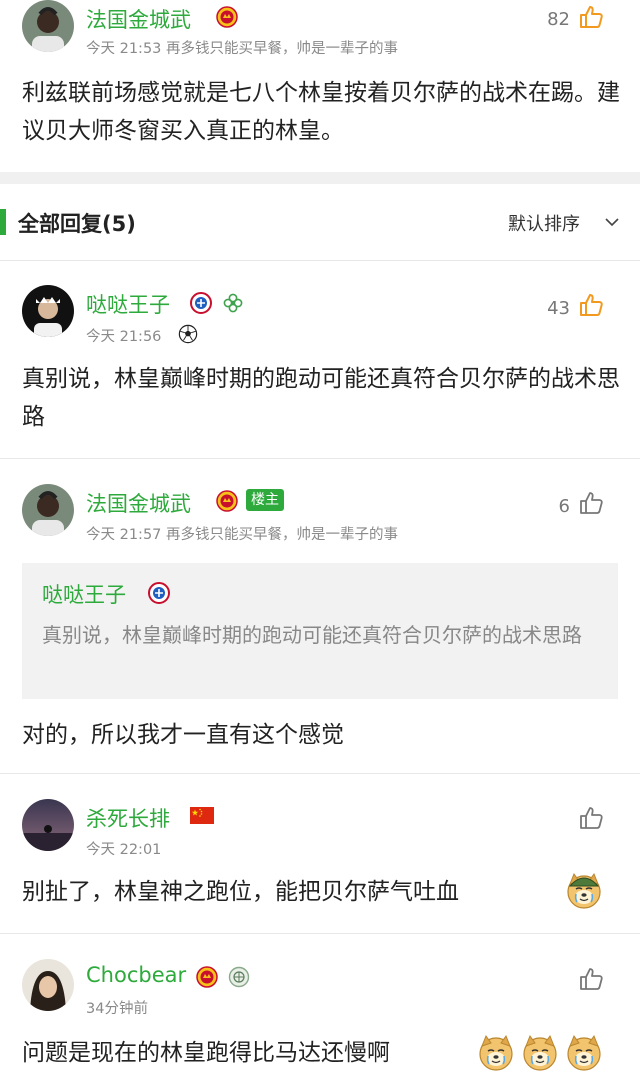 This screenshot has width=640, height=1081. I want to click on op-tag: 楼主, so click(265, 500).